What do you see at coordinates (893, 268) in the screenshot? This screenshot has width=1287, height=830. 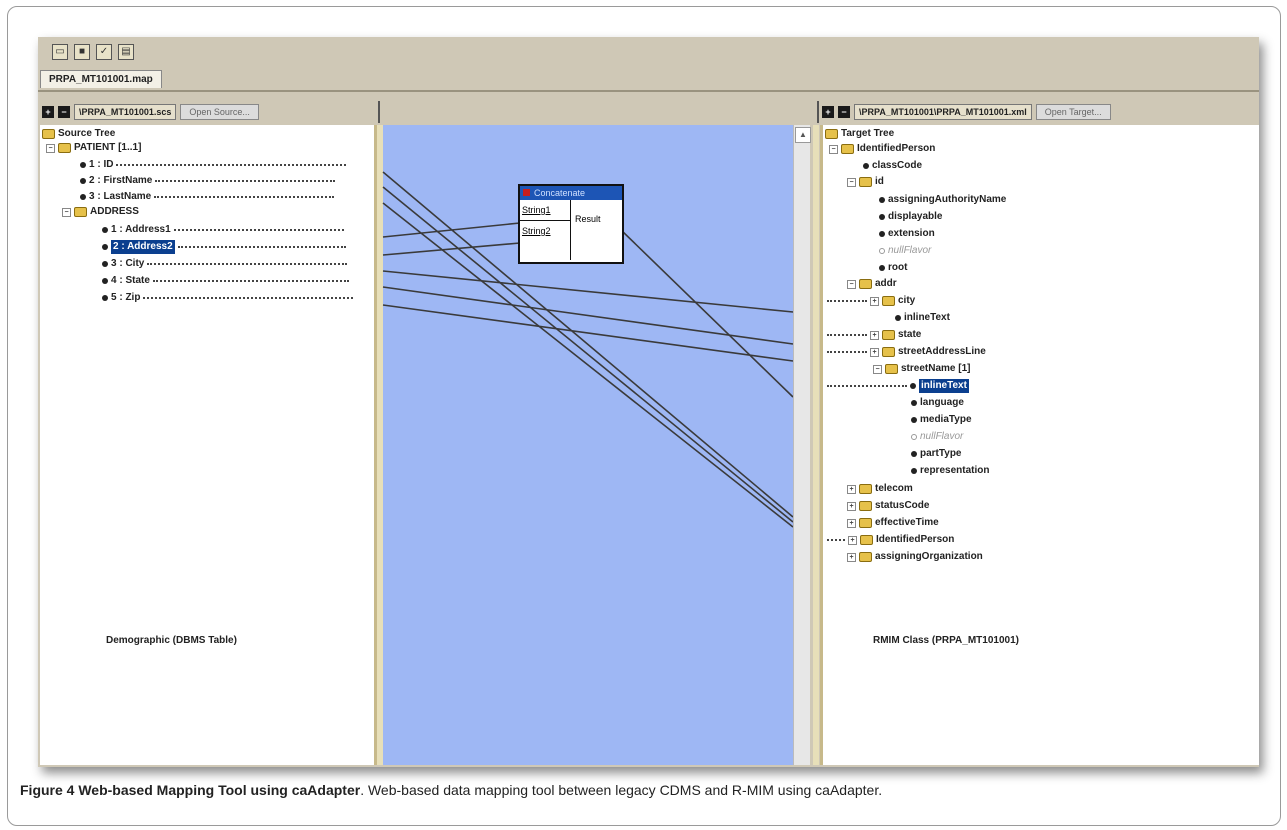 I see `target-field-root: root` at bounding box center [893, 268].